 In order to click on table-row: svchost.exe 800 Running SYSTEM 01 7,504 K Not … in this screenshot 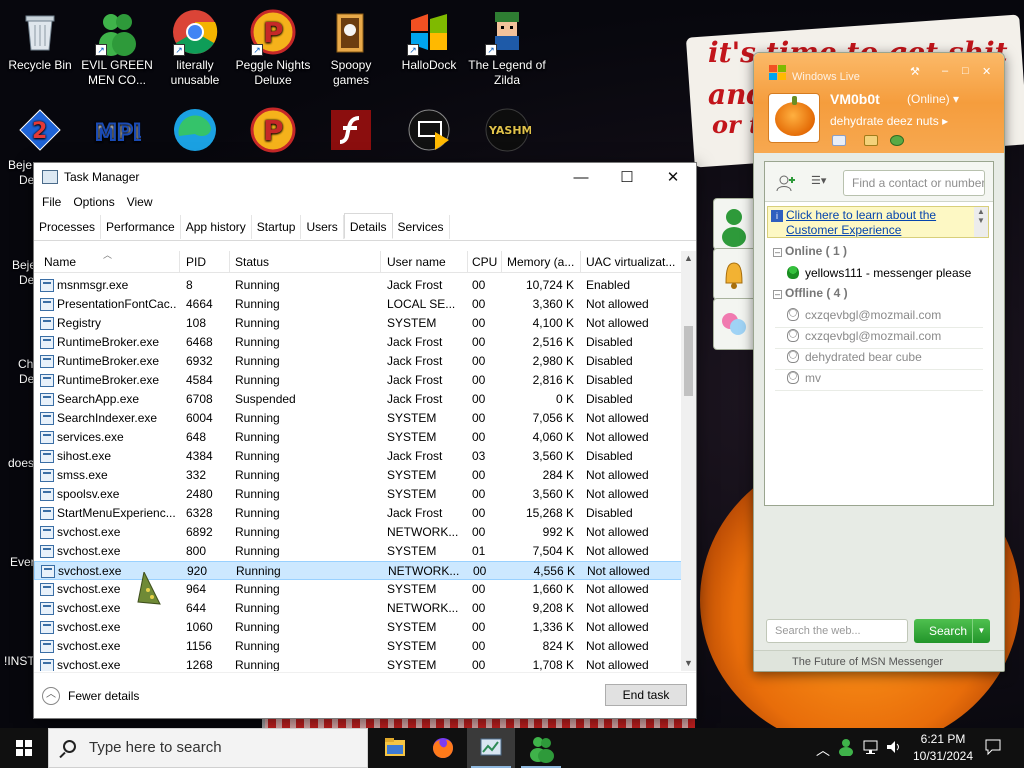, I will do `click(358, 551)`.